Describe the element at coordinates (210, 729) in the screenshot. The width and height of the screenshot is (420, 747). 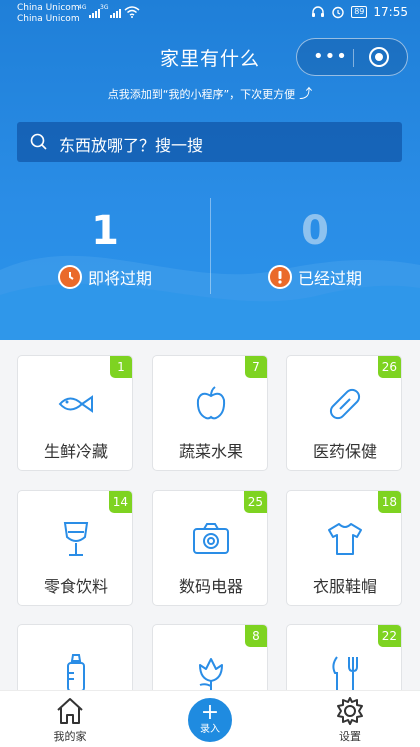
I see `add-item-label: 录入` at that location.